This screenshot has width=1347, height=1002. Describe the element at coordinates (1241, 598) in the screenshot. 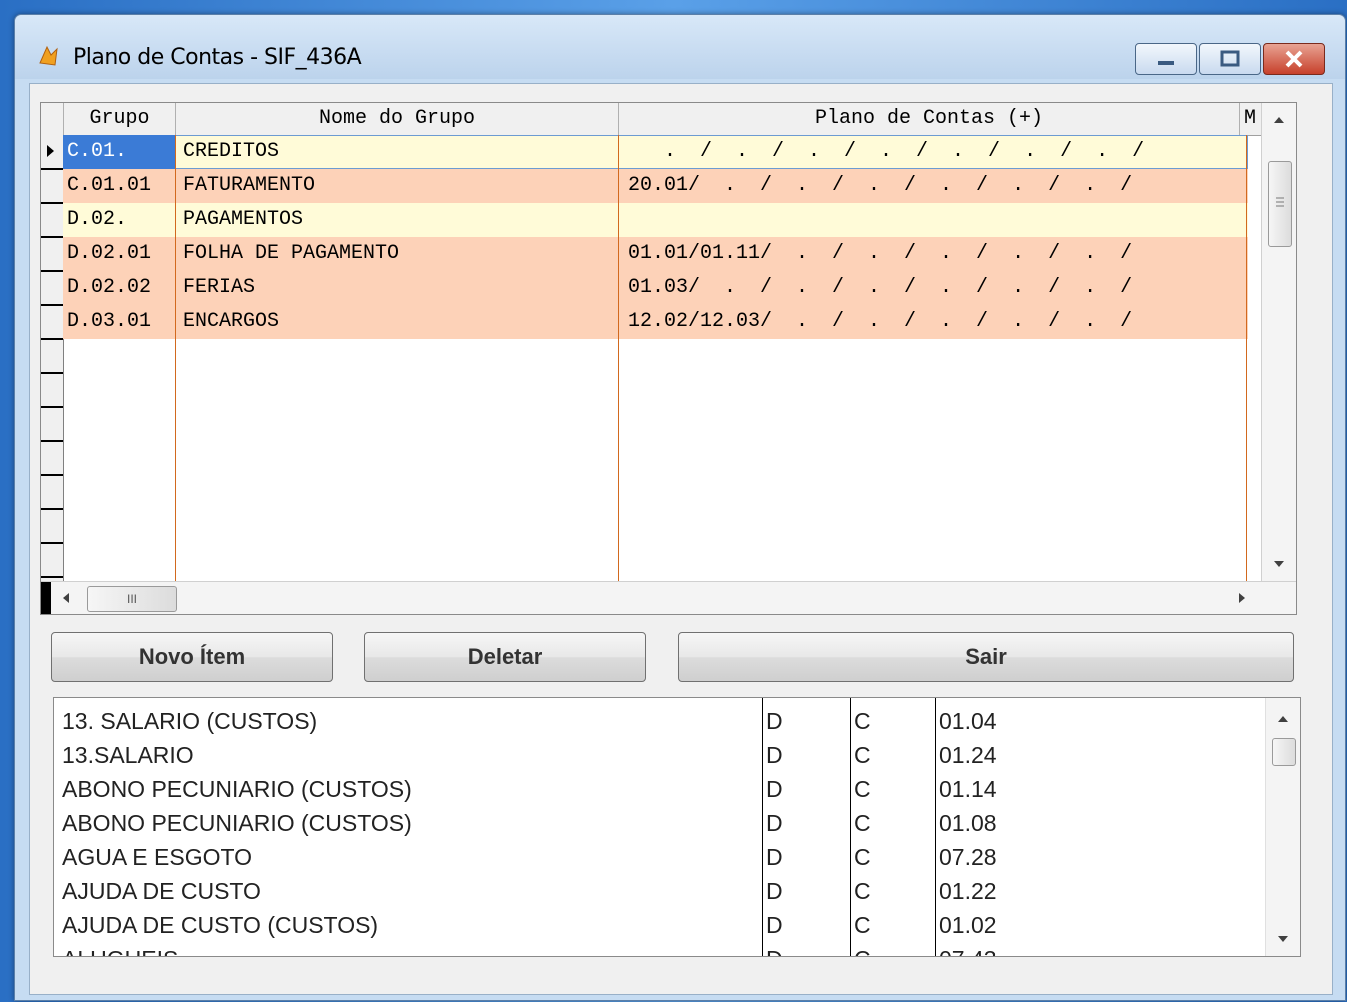

I see `scroll-right-arrow-icon` at that location.